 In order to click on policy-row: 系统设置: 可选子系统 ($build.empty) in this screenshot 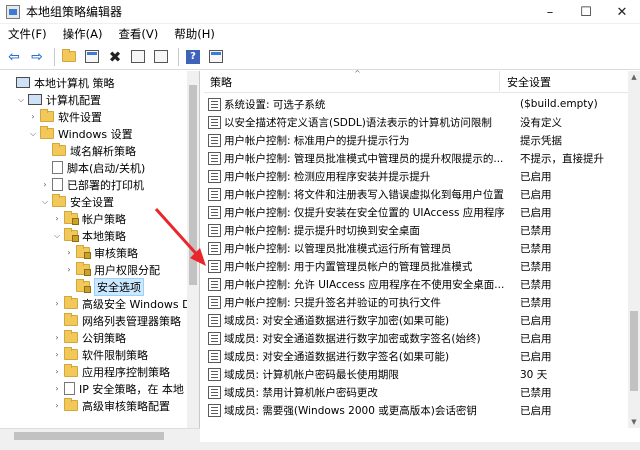, I will do `click(416, 104)`.